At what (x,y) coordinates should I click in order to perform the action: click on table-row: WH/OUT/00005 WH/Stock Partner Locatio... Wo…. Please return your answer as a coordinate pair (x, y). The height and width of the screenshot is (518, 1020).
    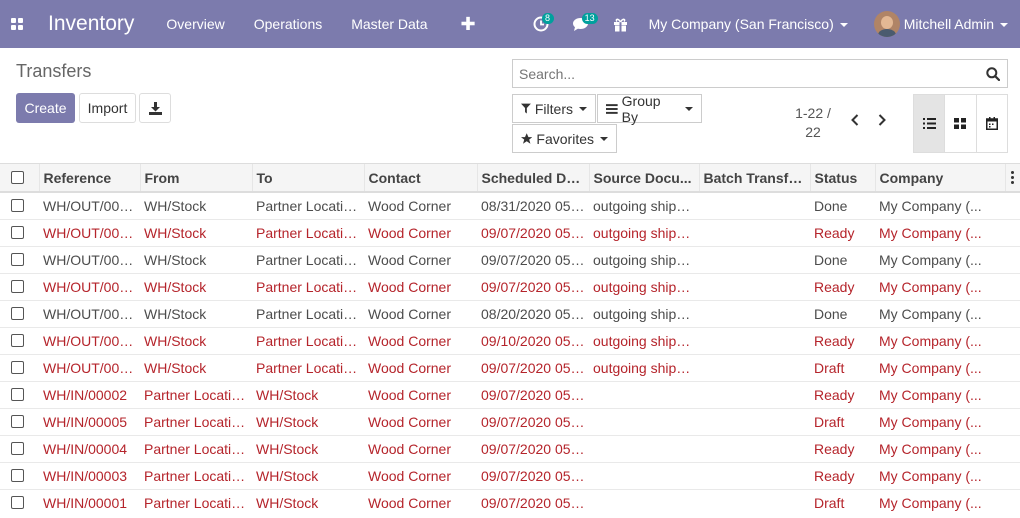
    Looking at the image, I should click on (510, 340).